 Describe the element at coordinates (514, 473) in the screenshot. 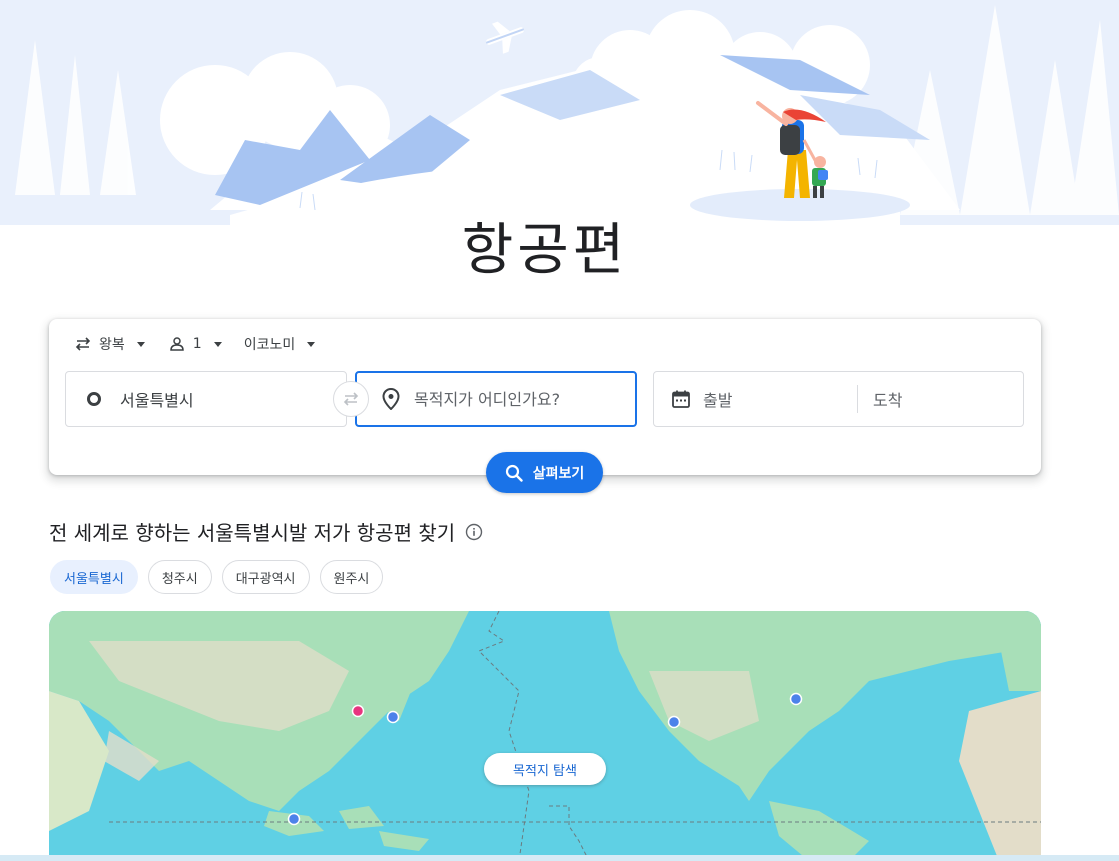

I see `search-icon` at that location.